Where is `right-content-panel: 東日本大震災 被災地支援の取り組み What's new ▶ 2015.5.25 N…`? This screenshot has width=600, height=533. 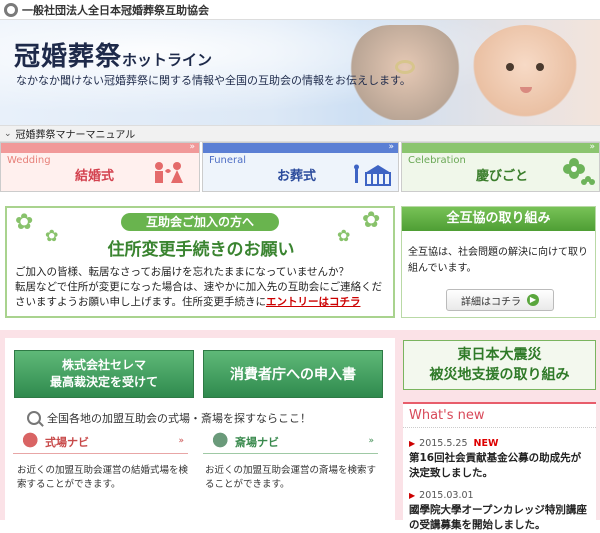
right-content-panel: 東日本大震災 被災地支援の取り組み What's new ▶ 2015.5.25 N… is located at coordinates (499, 435).